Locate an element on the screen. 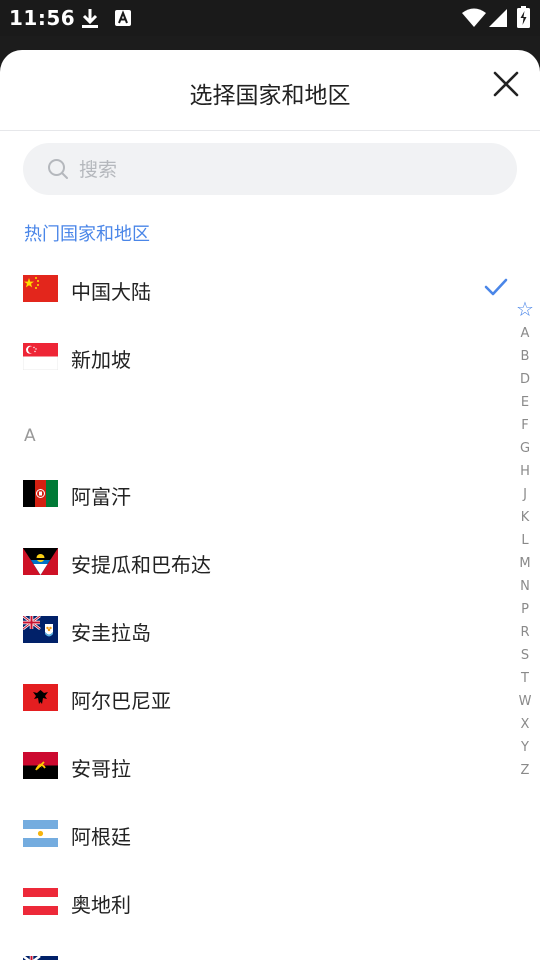 The height and width of the screenshot is (960, 540). country-row-afghanistan: 阿富汗 is located at coordinates (250, 494).